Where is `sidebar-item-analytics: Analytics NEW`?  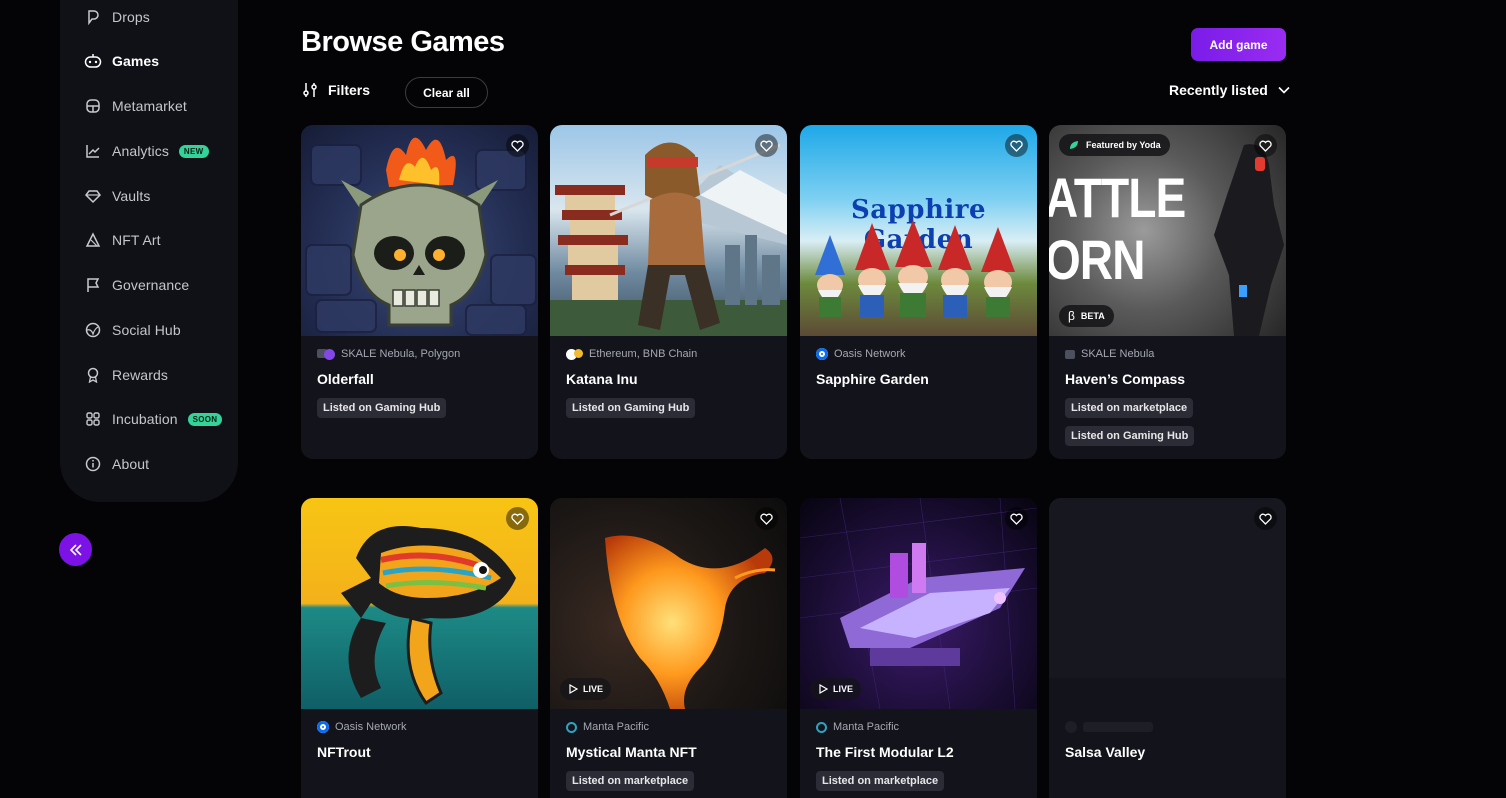
sidebar-item-analytics: Analytics NEW is located at coordinates (146, 151).